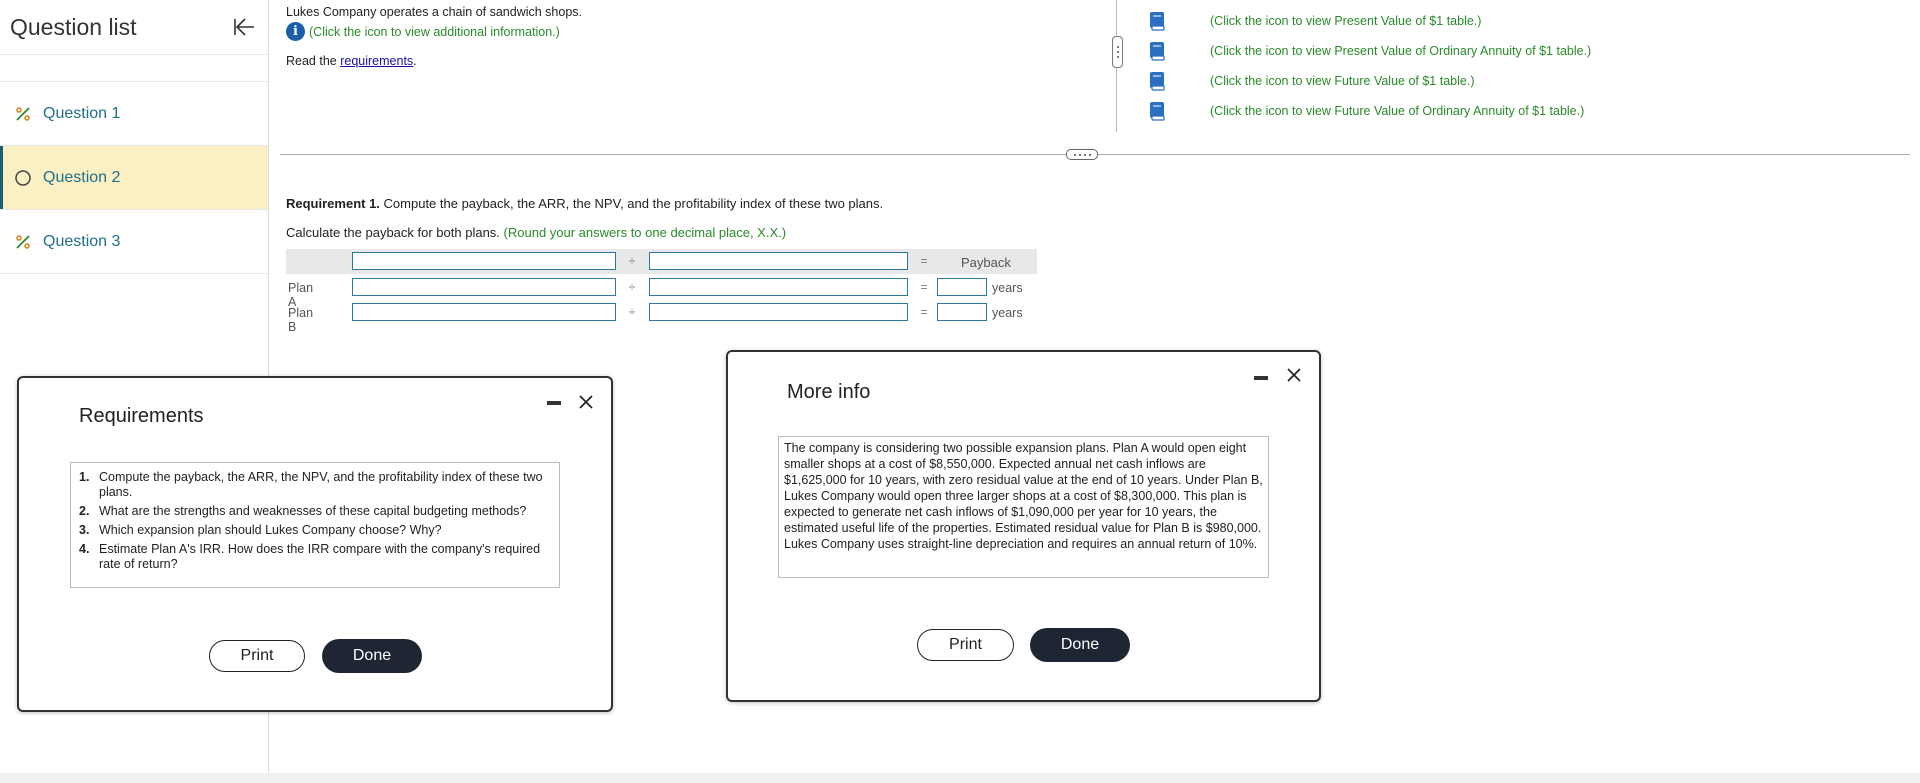 This screenshot has height=783, width=1920. Describe the element at coordinates (73, 26) in the screenshot. I see `sidebar-title: Question list` at that location.